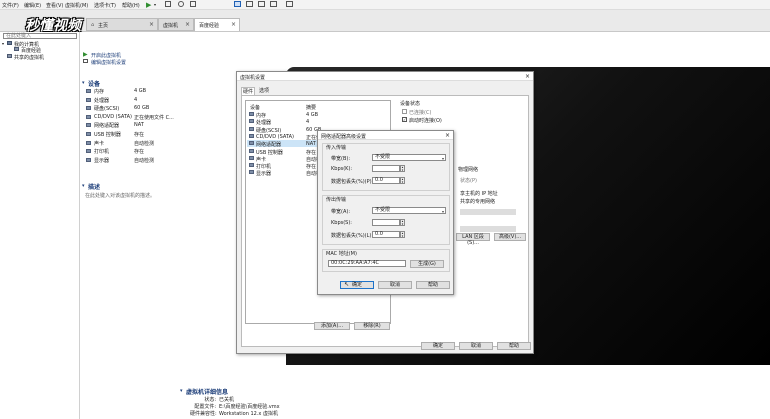 This screenshot has height=419, width=770. I want to click on menu-view: 查看(V), so click(54, 5).